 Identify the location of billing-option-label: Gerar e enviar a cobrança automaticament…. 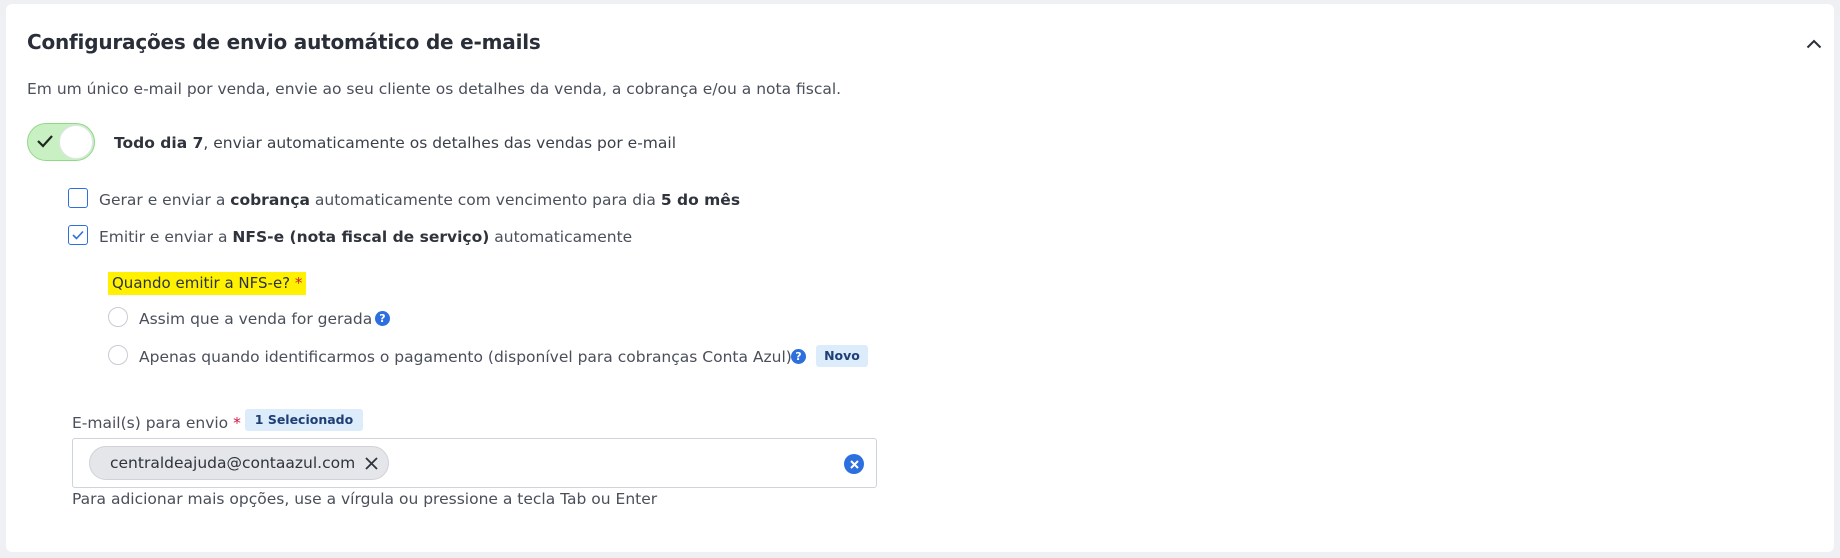
(419, 200).